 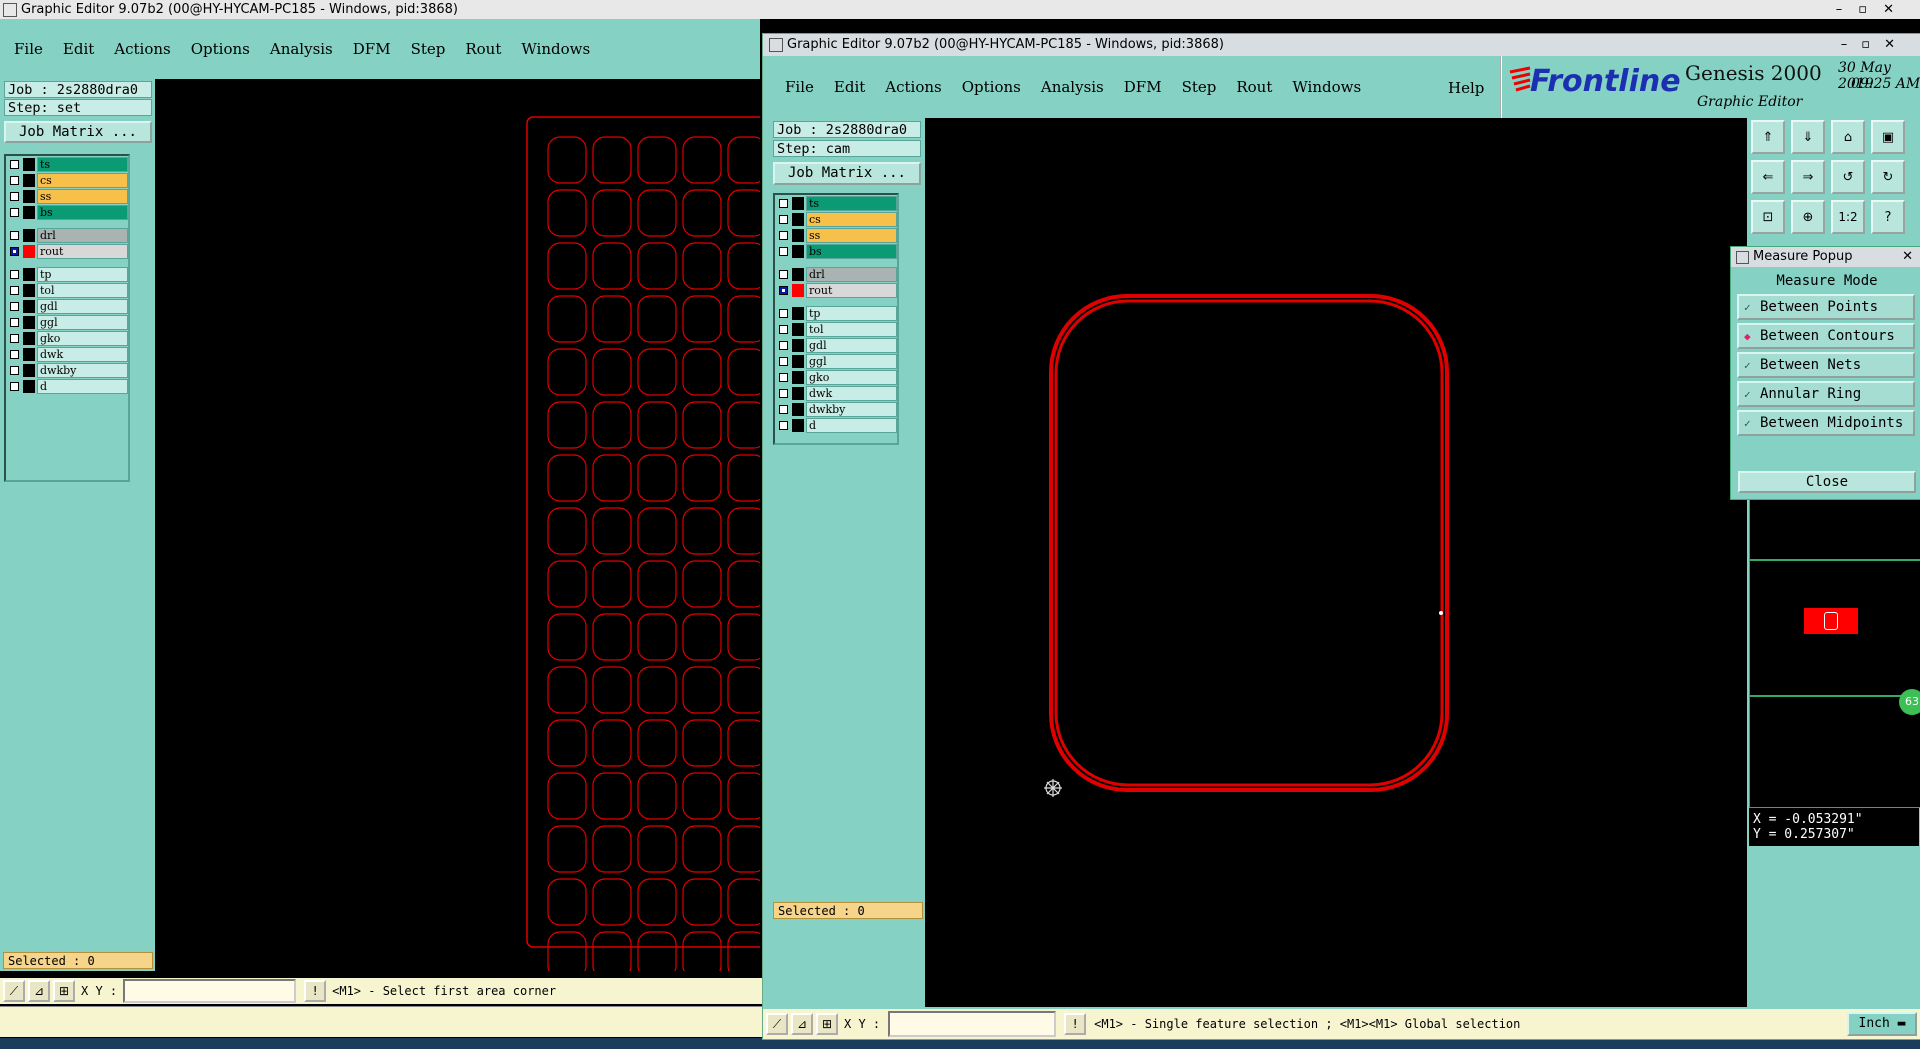 What do you see at coordinates (1870, 9) in the screenshot?
I see `maximize-icon: ▫` at bounding box center [1870, 9].